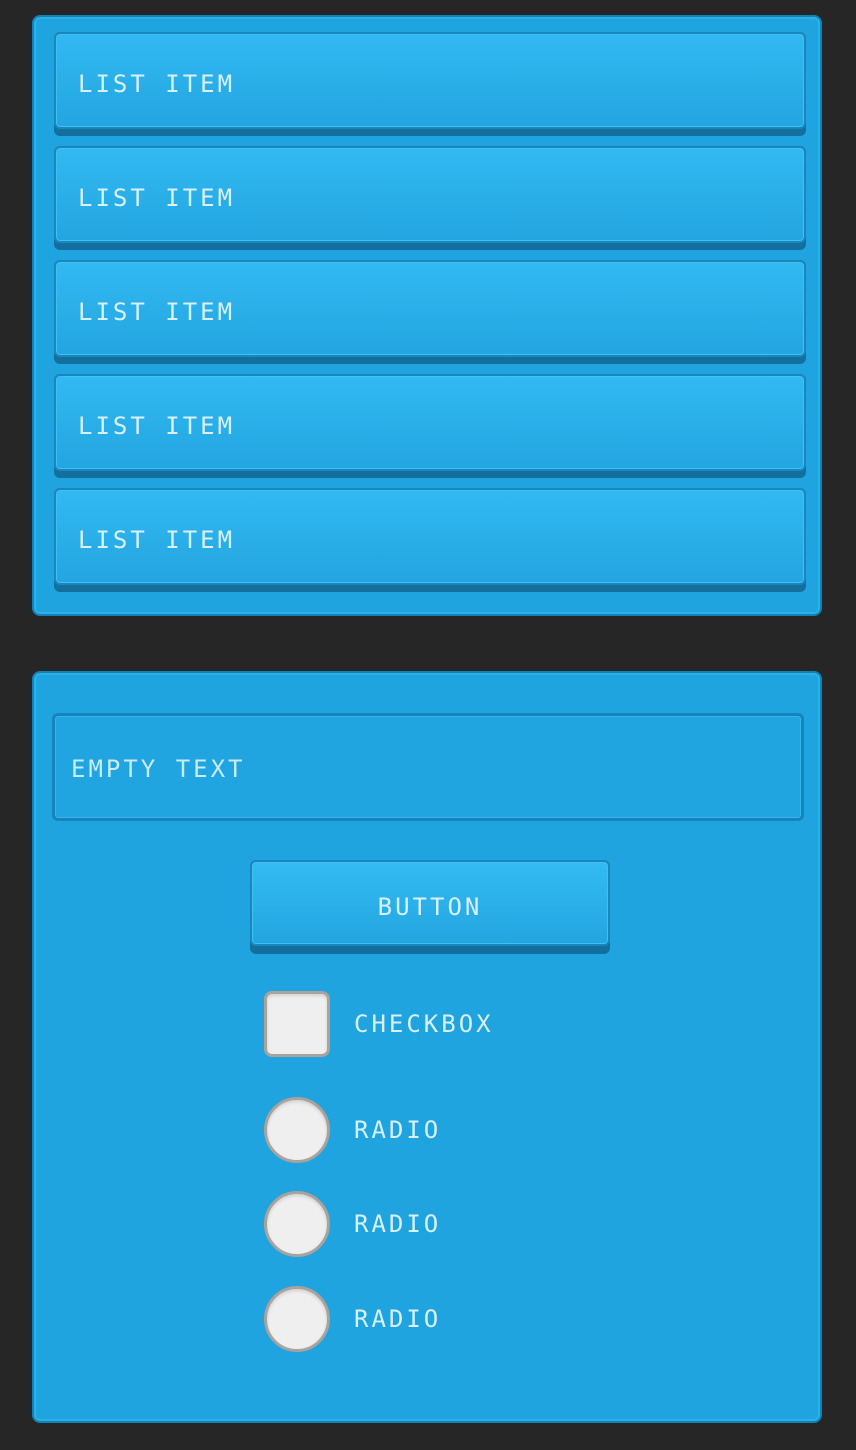 The width and height of the screenshot is (856, 1450). What do you see at coordinates (158, 769) in the screenshot?
I see `text-input-placeholder: EMPTY TEXT` at bounding box center [158, 769].